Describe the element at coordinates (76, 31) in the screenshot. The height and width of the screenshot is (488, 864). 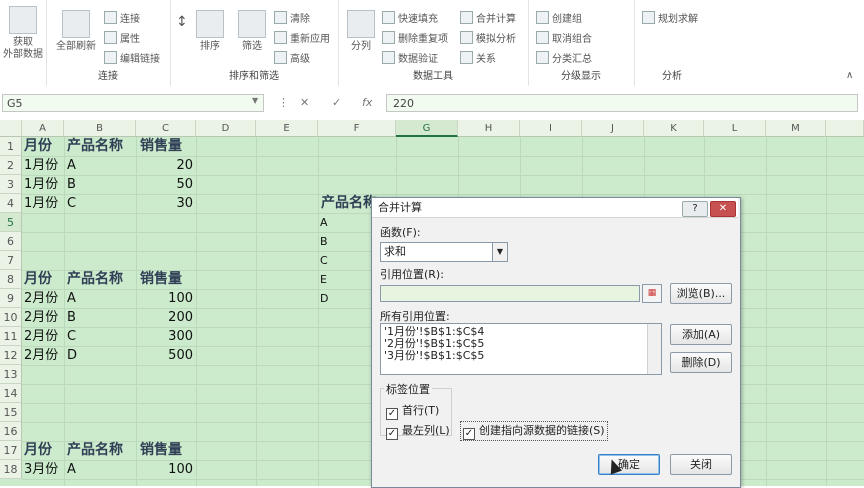
I see `refresh-all-button: 全部刷新` at that location.